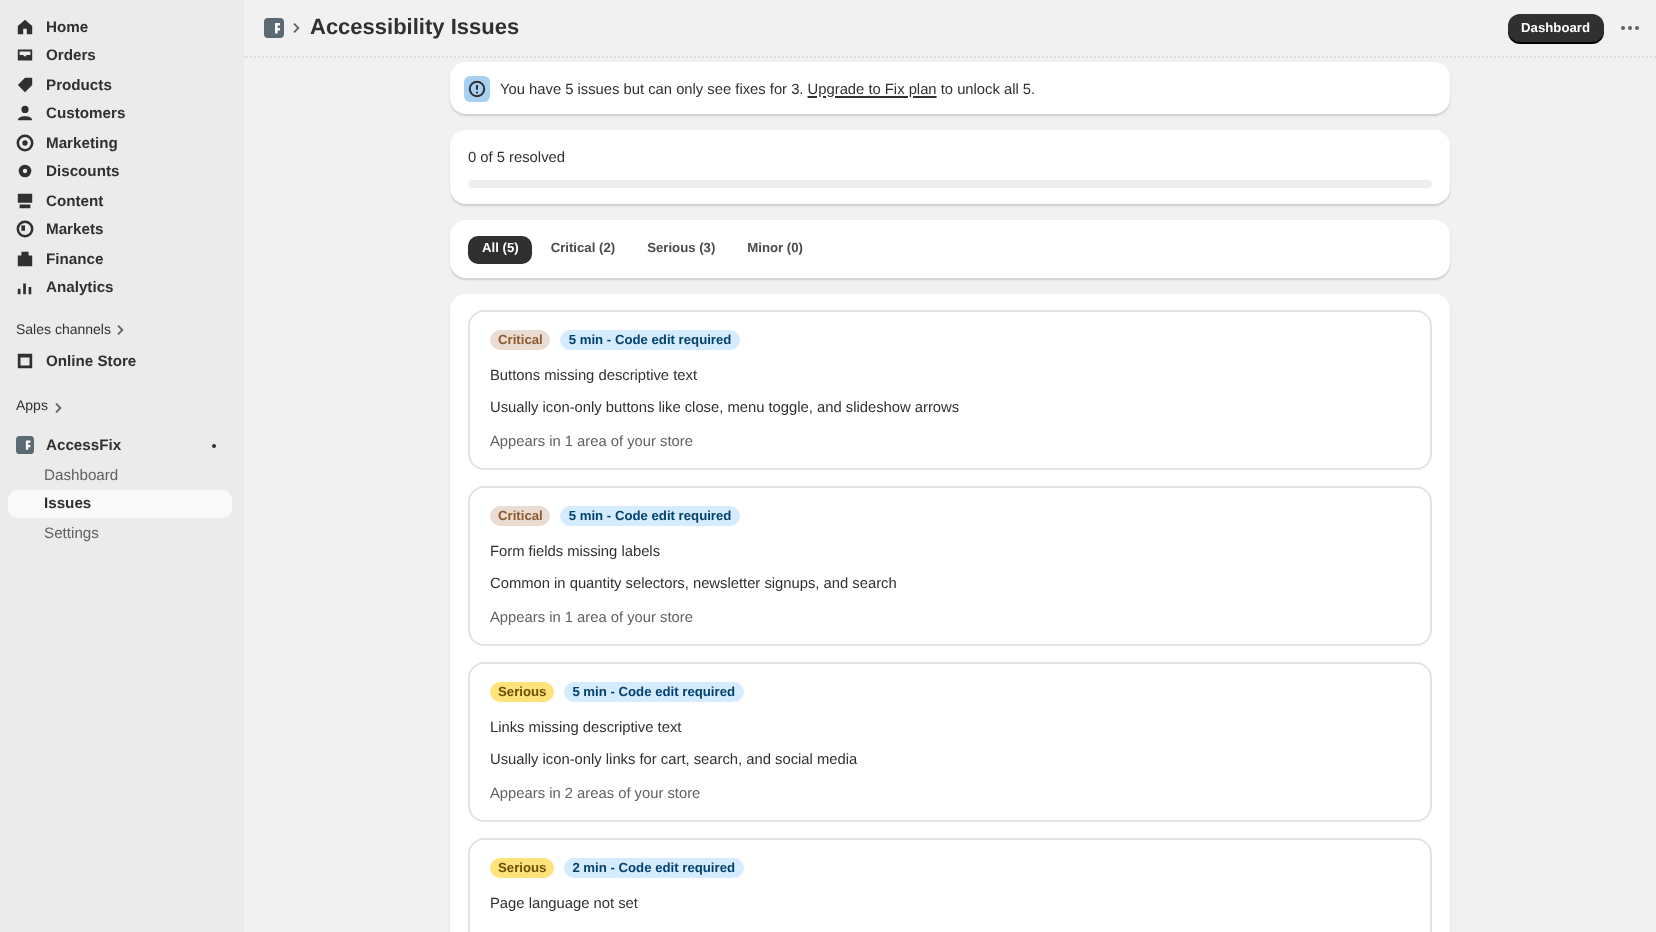 The width and height of the screenshot is (1656, 932). What do you see at coordinates (25, 445) in the screenshot?
I see `app-icon` at bounding box center [25, 445].